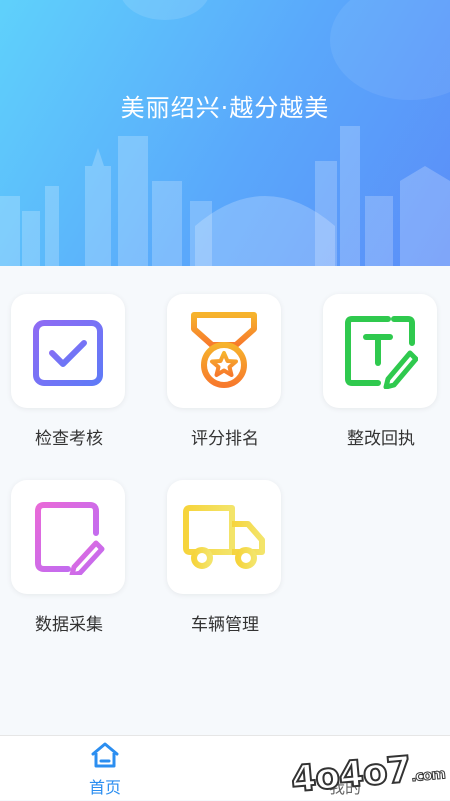 This screenshot has width=450, height=801. I want to click on menu-item-rectification: 整改回执, so click(381, 371).